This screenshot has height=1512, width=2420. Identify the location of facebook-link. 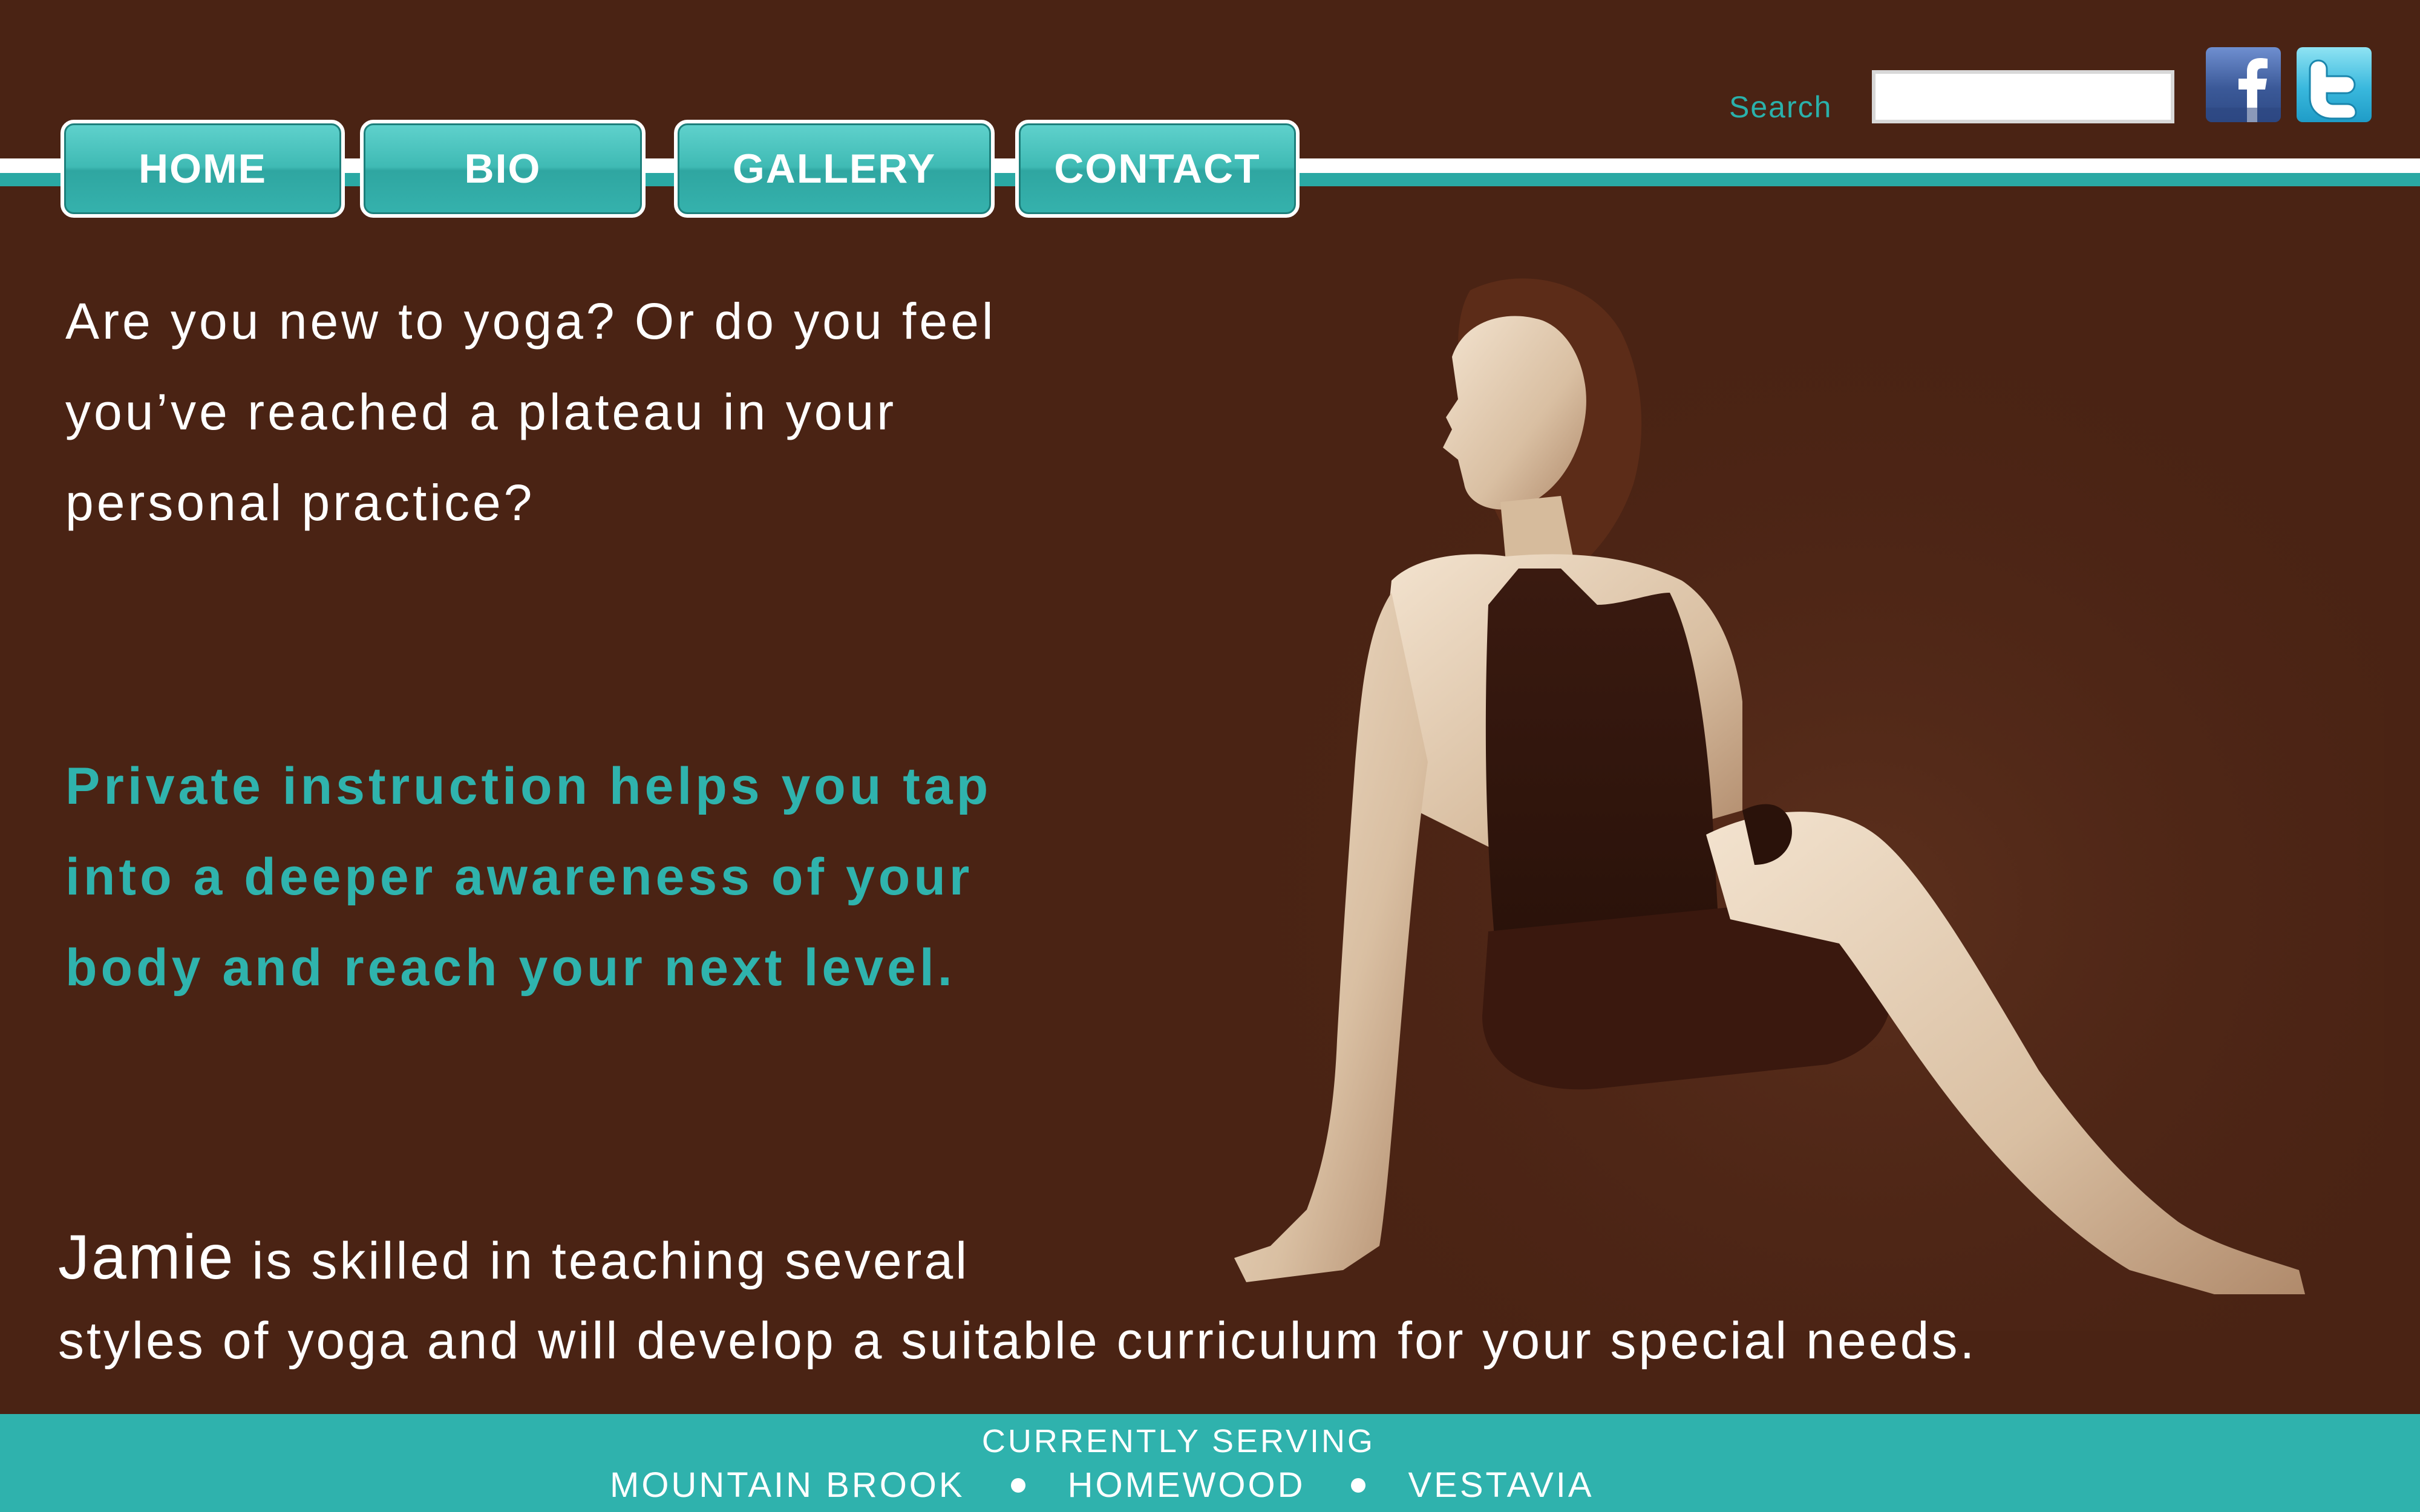
(2243, 85).